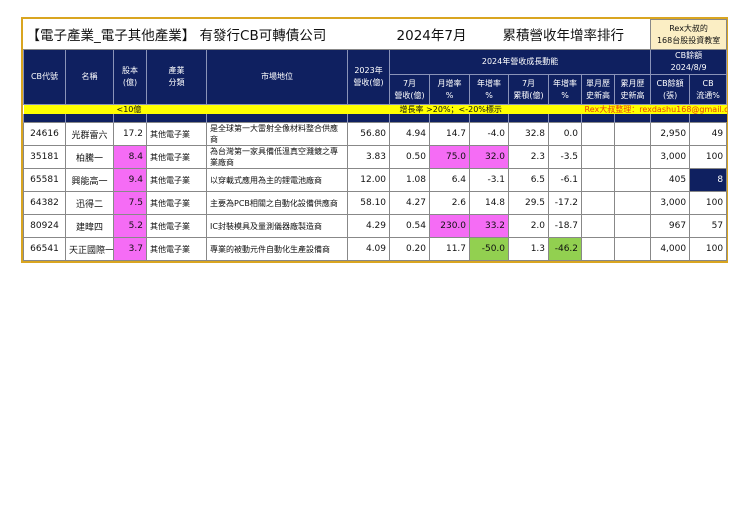 The height and width of the screenshot is (523, 740). Describe the element at coordinates (410, 134) in the screenshot. I see `cell-jul-revenue: 4.94` at that location.